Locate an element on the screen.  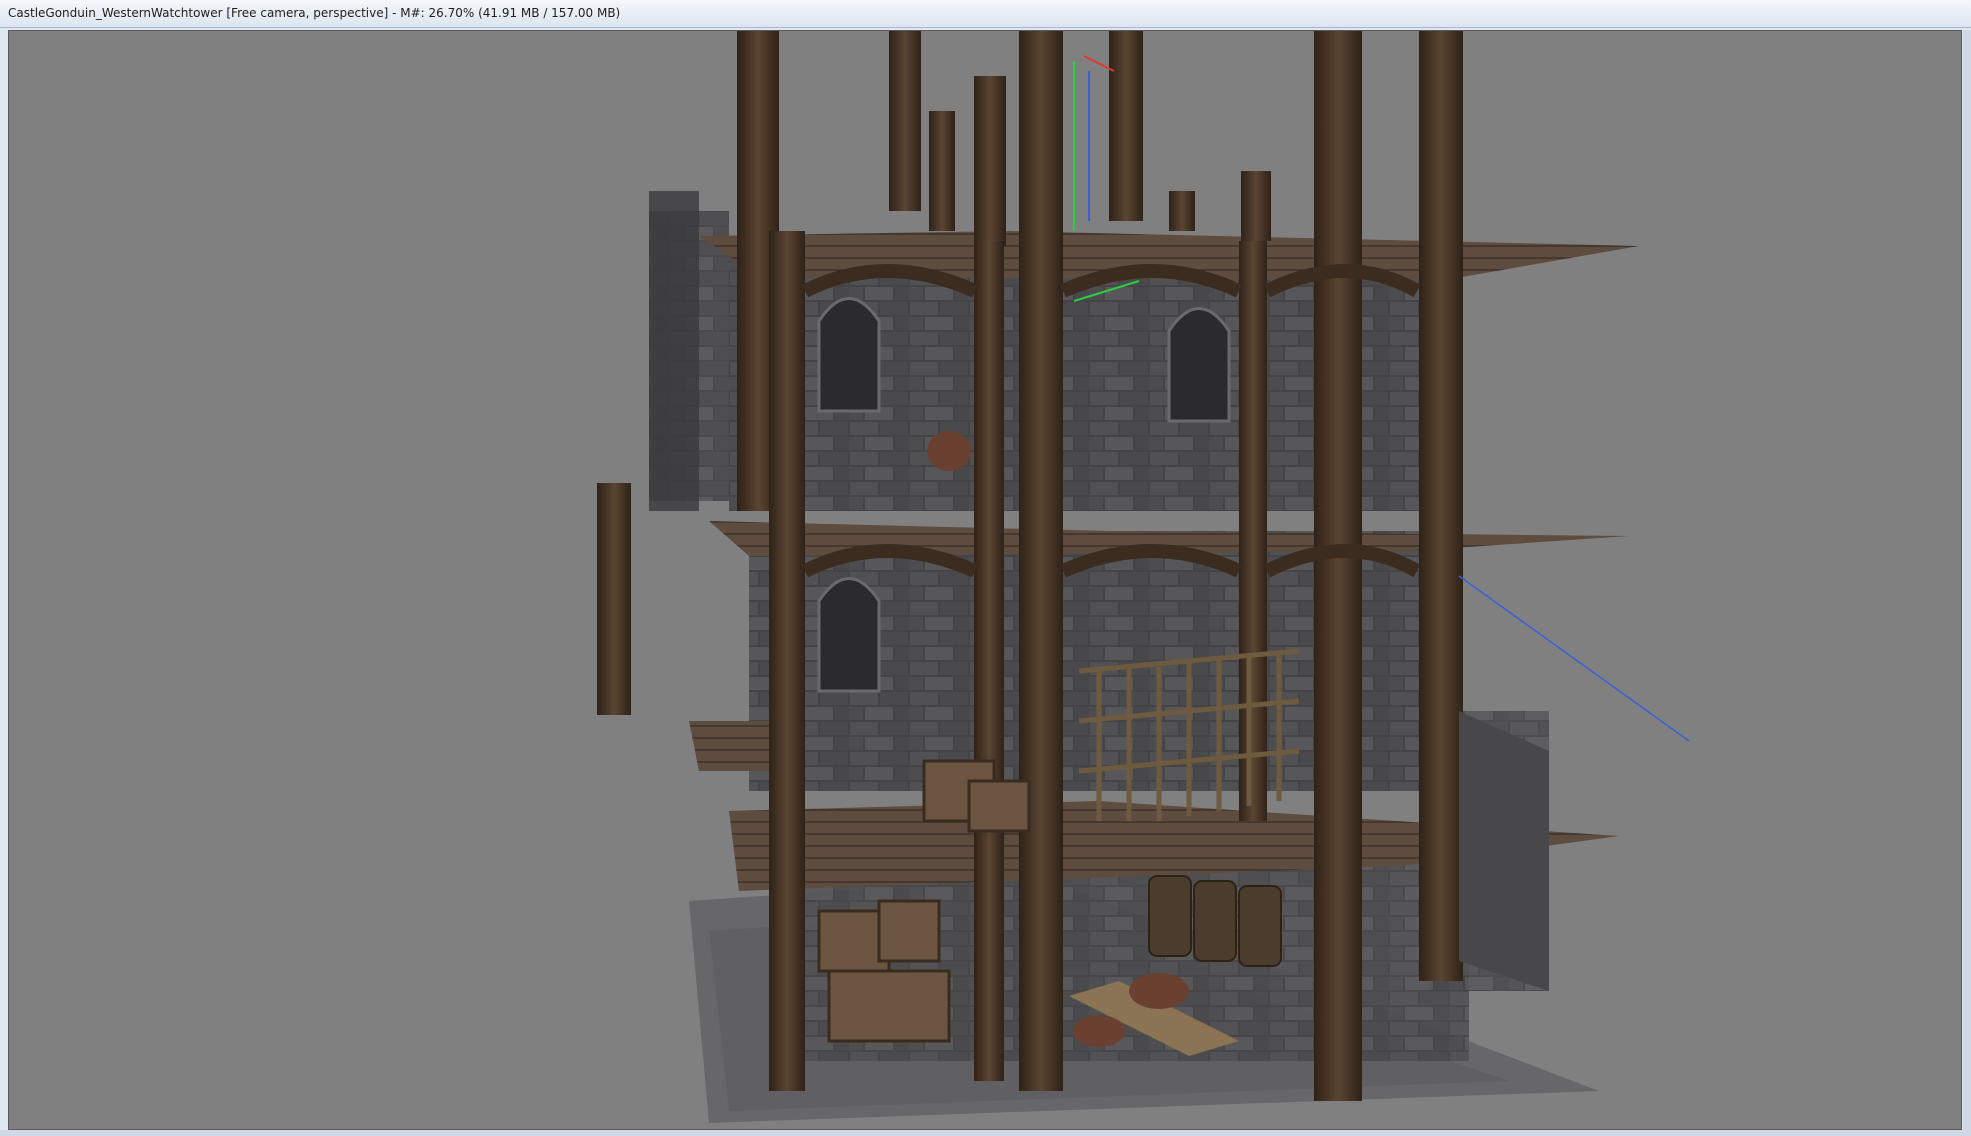
window-bottom-edge is located at coordinates (985, 1133).